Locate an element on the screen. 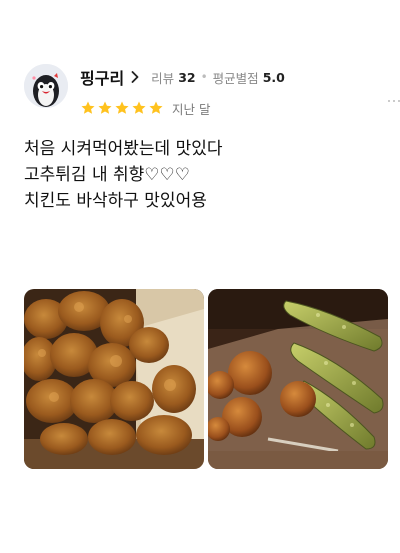  review-line: 처음 시켜먹어봤는데 맛있다 is located at coordinates (123, 149).